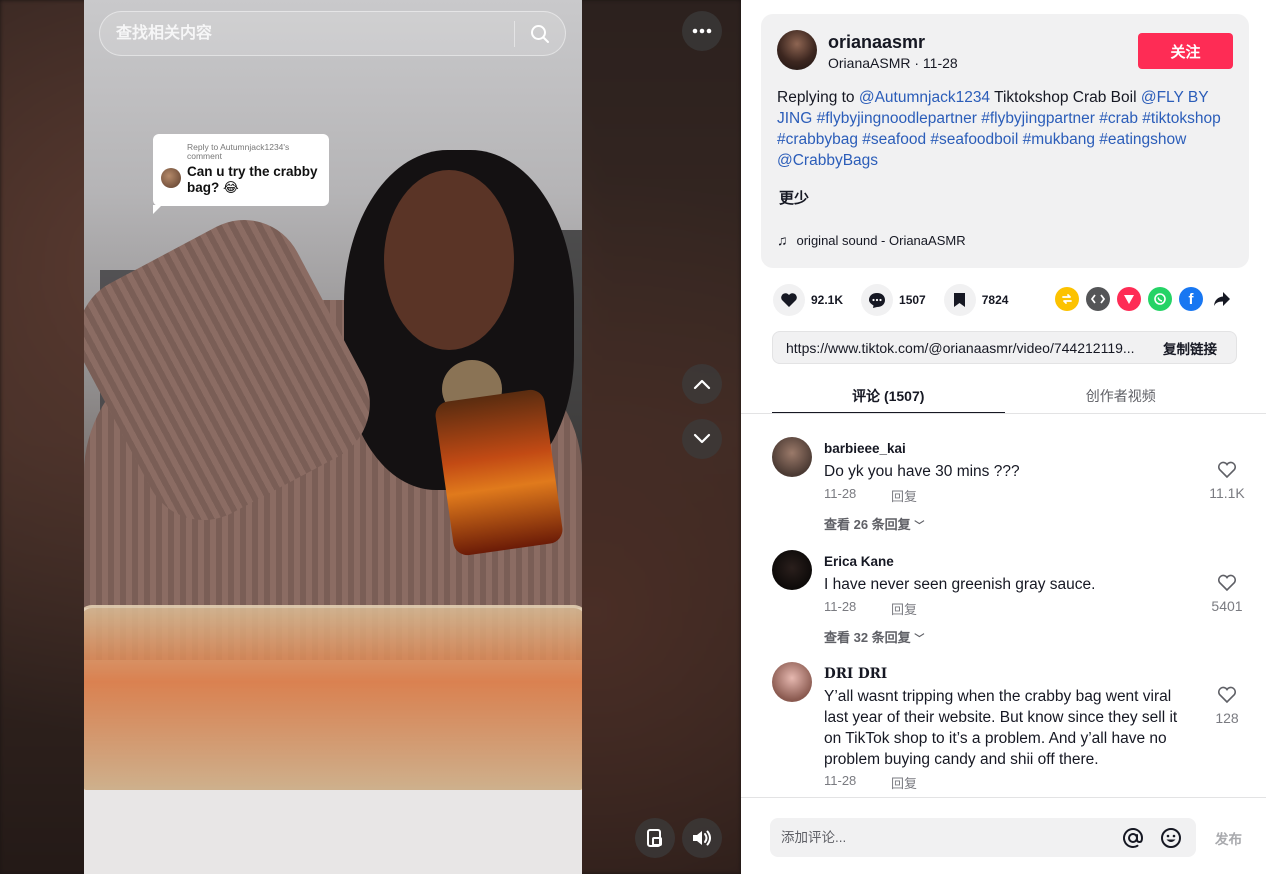 Image resolution: width=1266 pixels, height=874 pixels. Describe the element at coordinates (1227, 706) in the screenshot. I see `comment-like: 128` at that location.